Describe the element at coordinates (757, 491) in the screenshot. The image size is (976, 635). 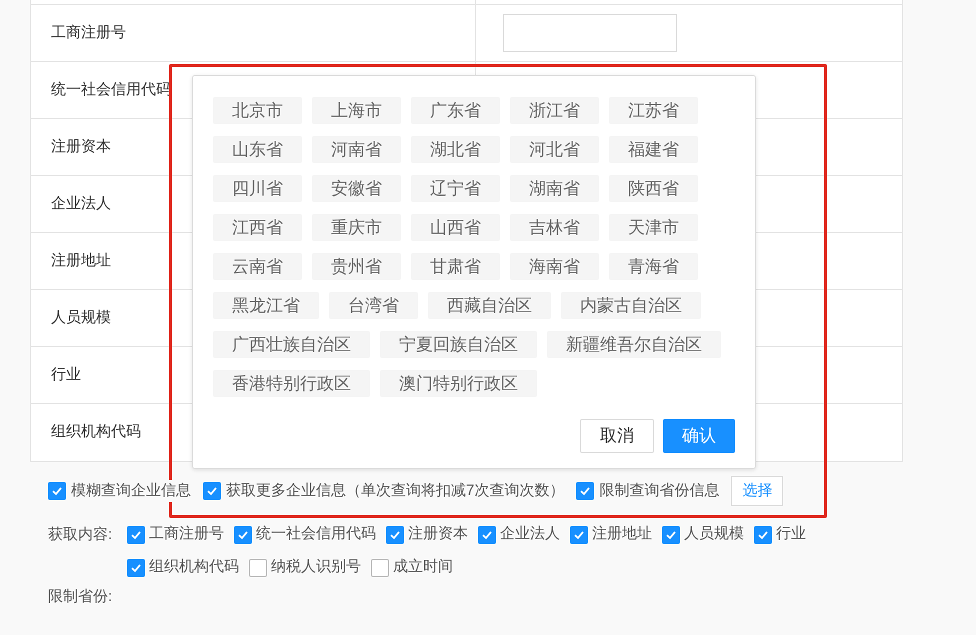
I see `select-button: 选择` at that location.